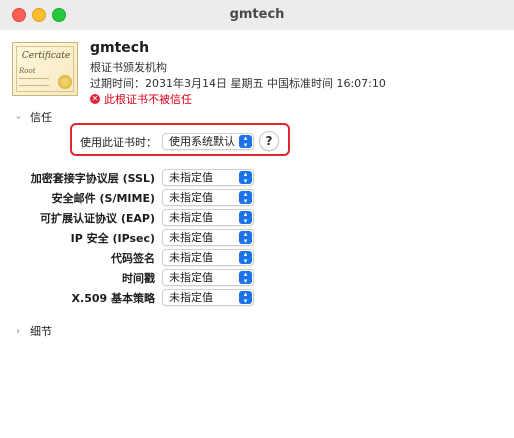  What do you see at coordinates (118, 142) in the screenshot?
I see `use-certificate-label: 使用此证书时：` at bounding box center [118, 142].